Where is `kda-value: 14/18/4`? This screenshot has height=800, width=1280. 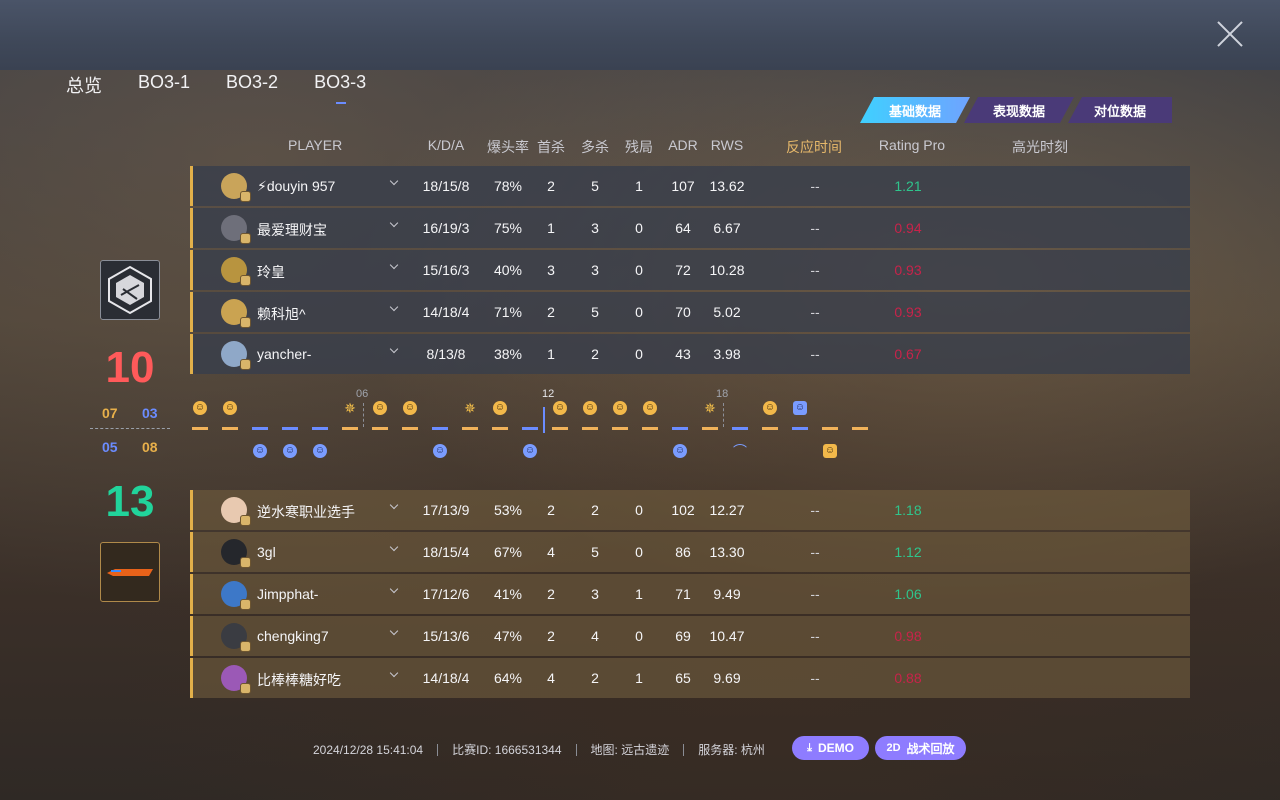 kda-value: 14/18/4 is located at coordinates (446, 678).